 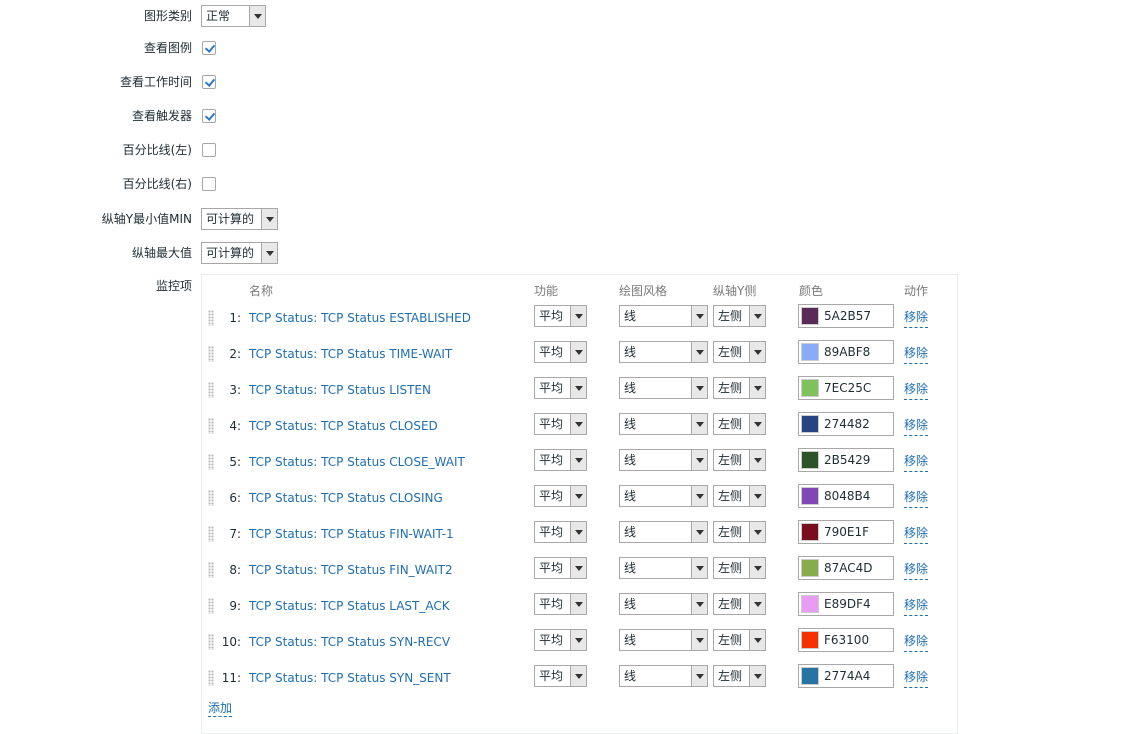 What do you see at coordinates (846, 640) in the screenshot?
I see `item-color-field: F63100` at bounding box center [846, 640].